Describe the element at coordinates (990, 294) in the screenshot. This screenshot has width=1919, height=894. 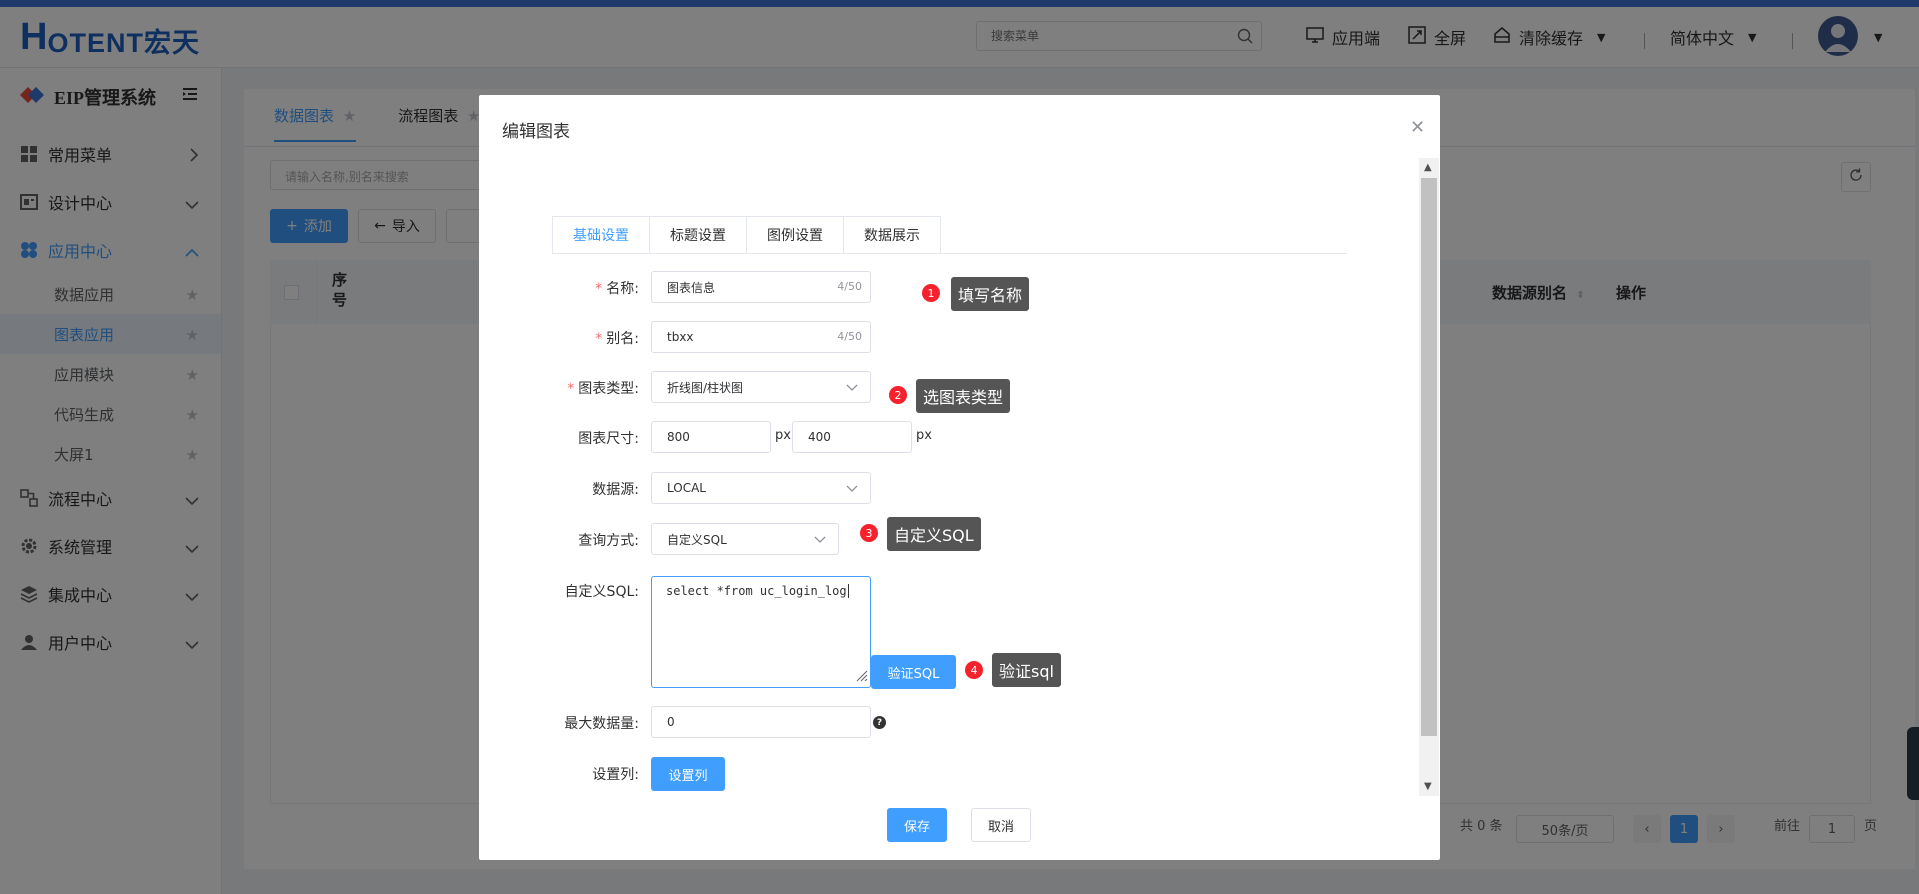
I see `annotation-tip-1: 填写名称` at that location.